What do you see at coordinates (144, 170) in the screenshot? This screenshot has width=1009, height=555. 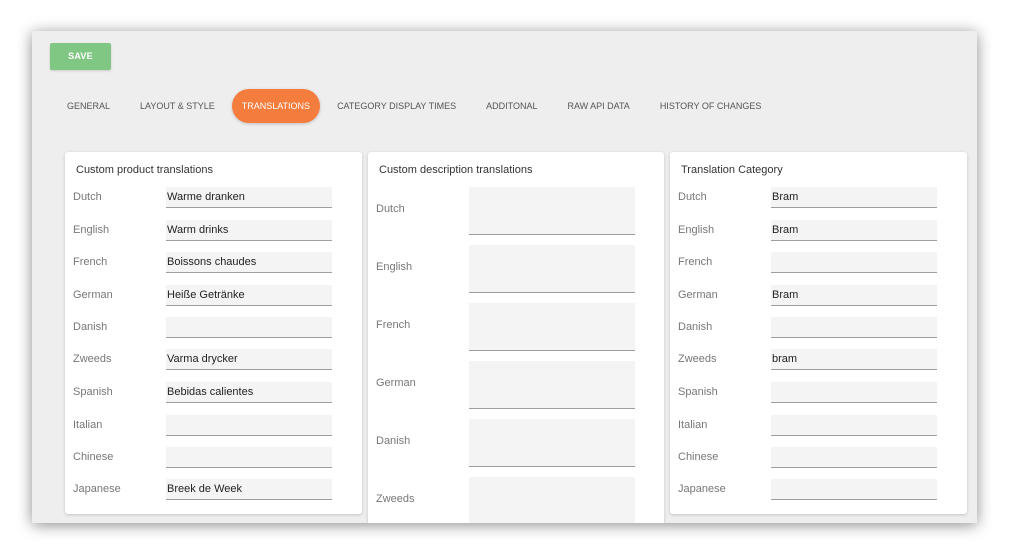 I see `card-title: Custom product translations` at bounding box center [144, 170].